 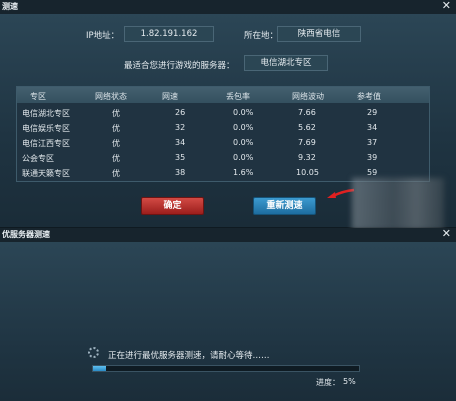 I want to click on blurred-region, so click(x=398, y=204).